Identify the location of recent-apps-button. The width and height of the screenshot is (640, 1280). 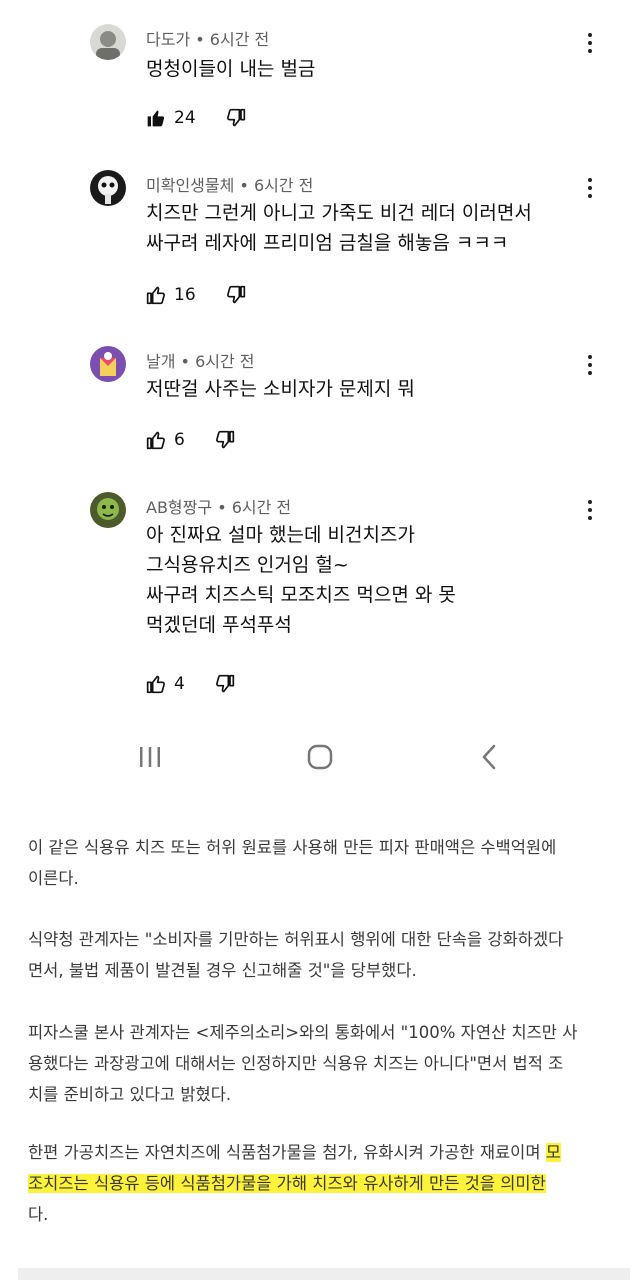
(150, 757).